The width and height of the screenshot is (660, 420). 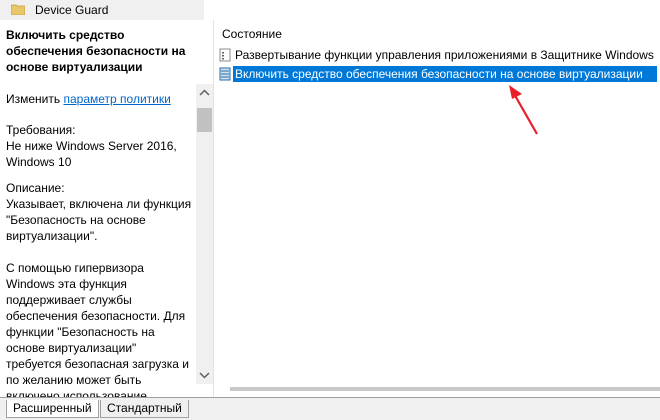 I want to click on edit-line: Изменить параметр политики, so click(x=88, y=99).